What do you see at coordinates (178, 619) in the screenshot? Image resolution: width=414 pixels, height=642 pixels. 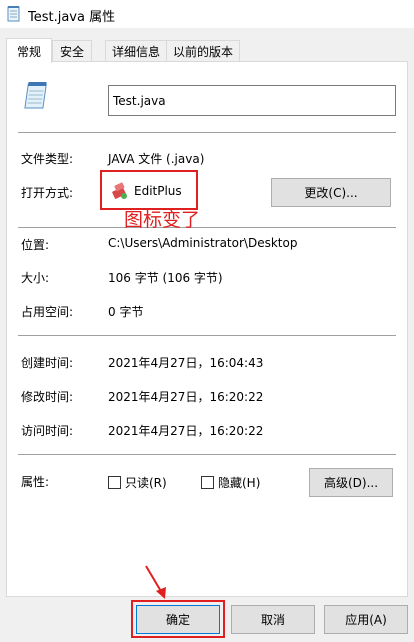 I see `ok-button: 确定` at bounding box center [178, 619].